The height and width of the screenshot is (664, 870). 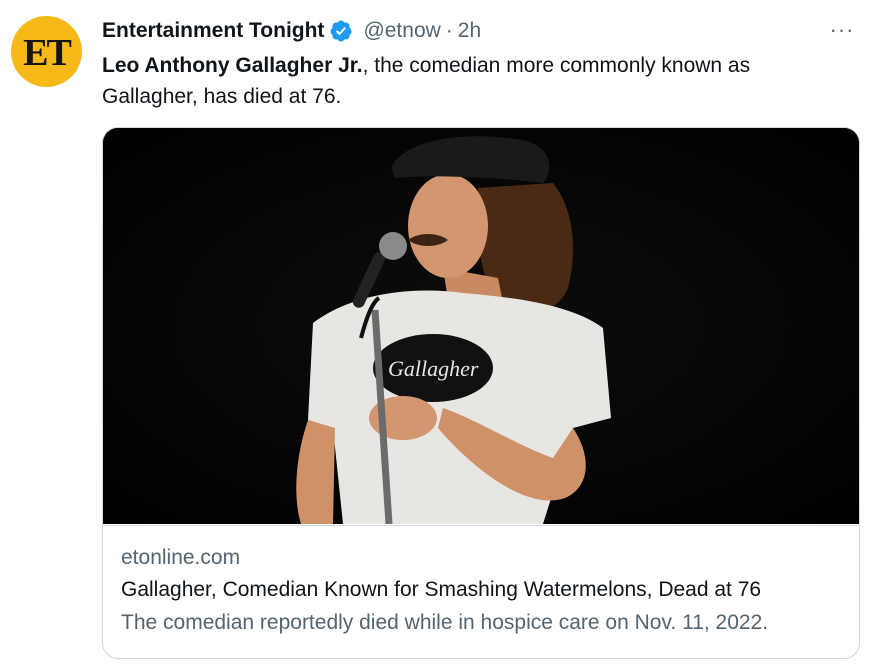 I want to click on avatar: ET, so click(x=46, y=51).